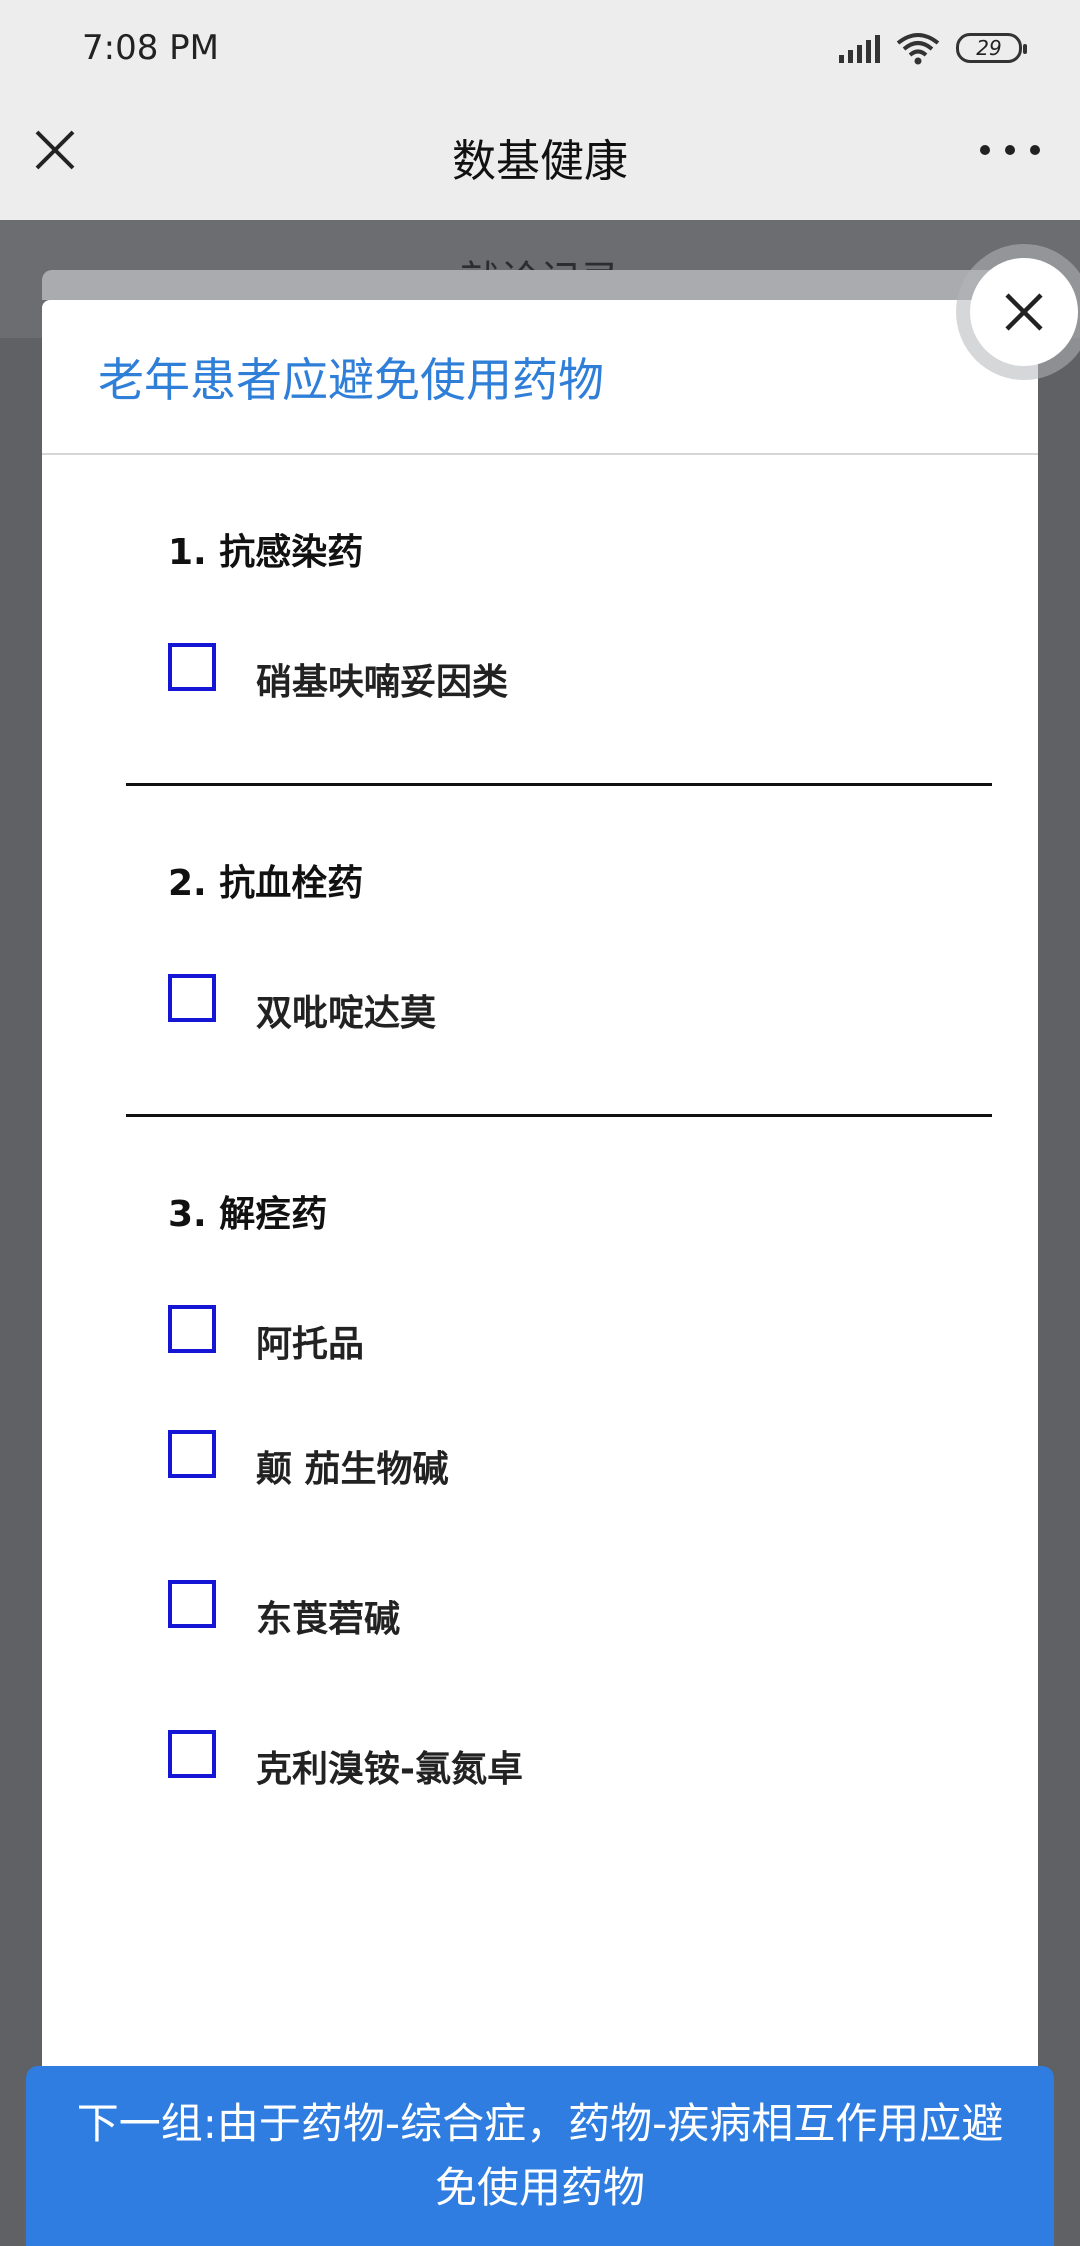 This screenshot has width=1080, height=2246. What do you see at coordinates (328, 1619) in the screenshot?
I see `drug-label: 东莨菪碱` at bounding box center [328, 1619].